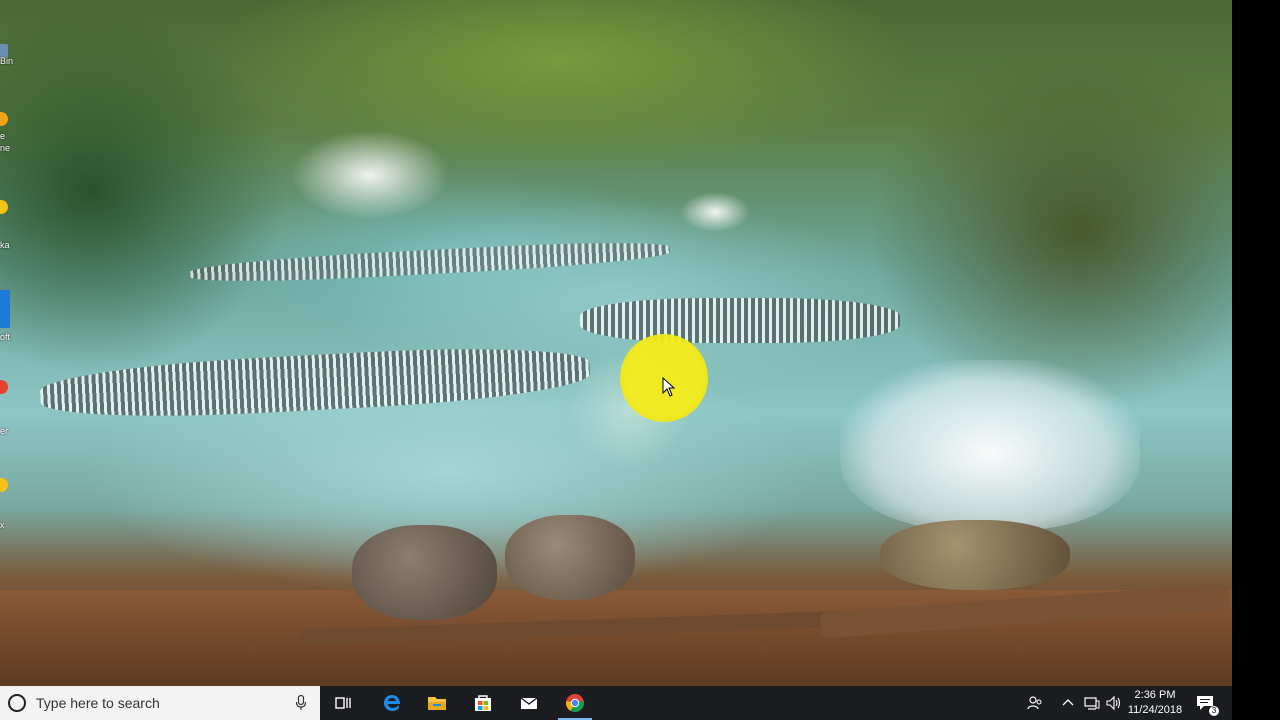 This screenshot has height=720, width=1280. Describe the element at coordinates (370, 175) in the screenshot. I see `waterfall-upper` at that location.